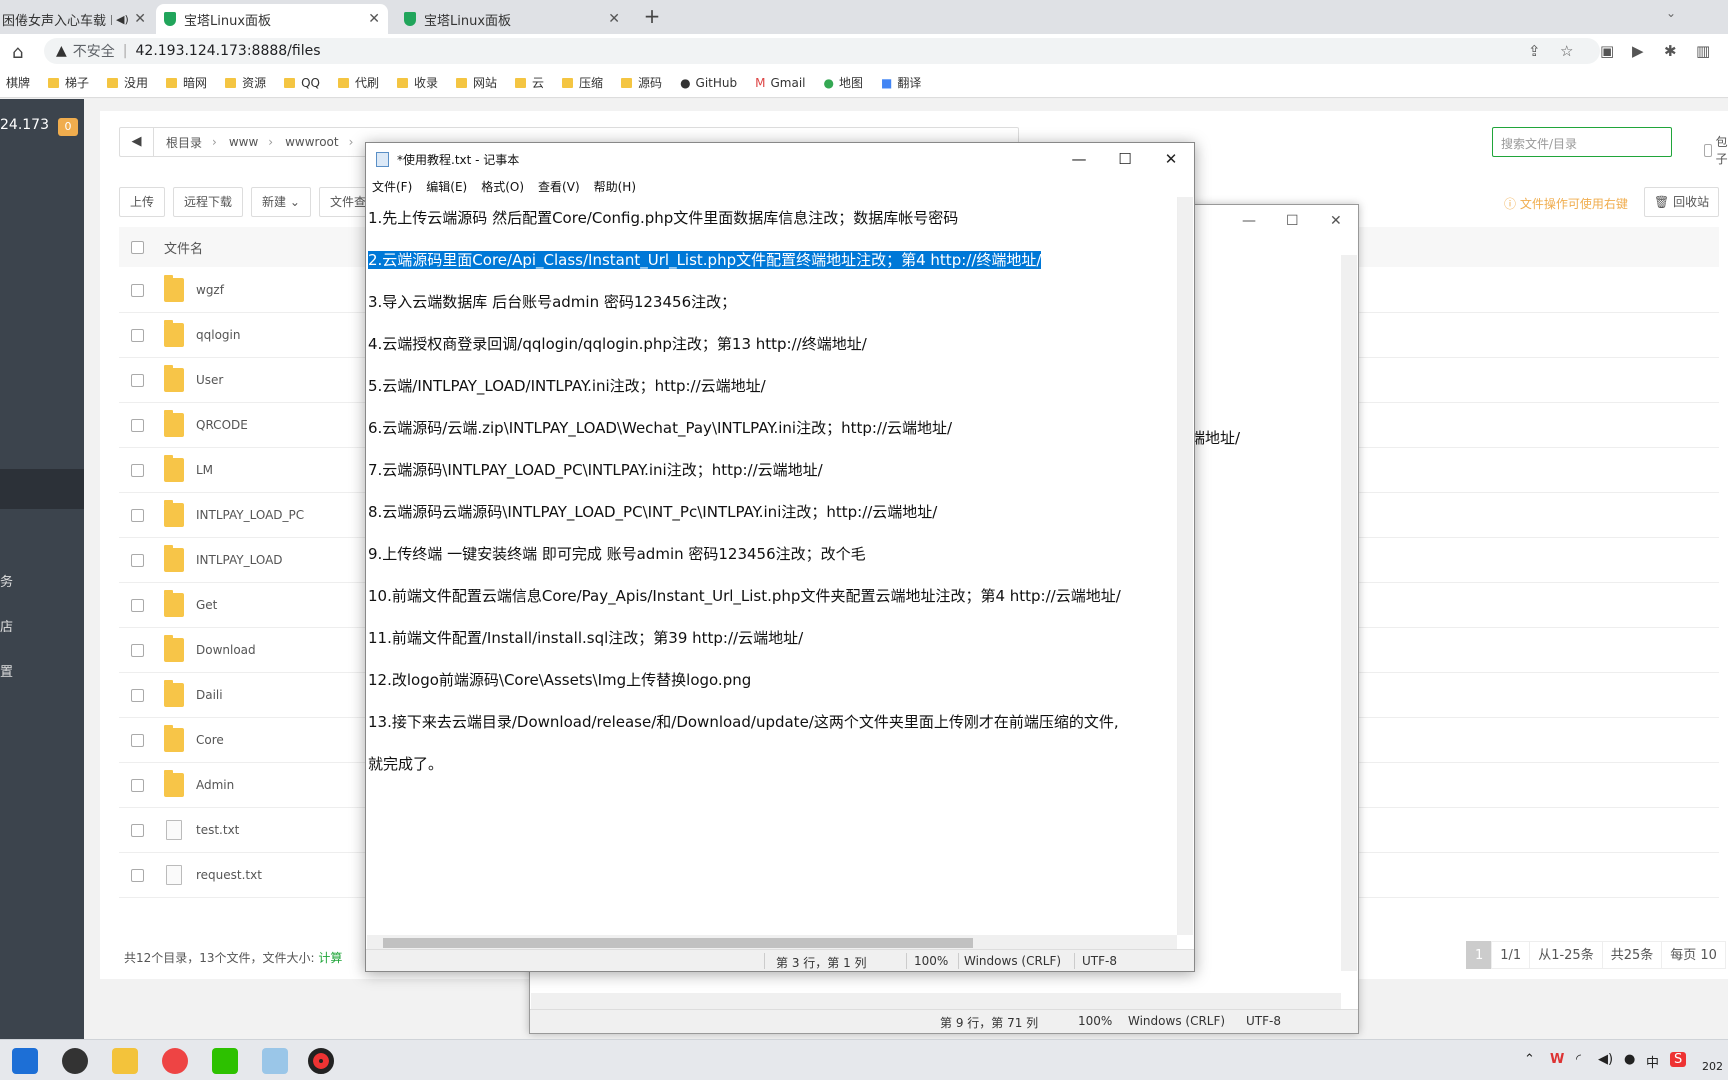 The height and width of the screenshot is (1080, 1728). What do you see at coordinates (206, 605) in the screenshot?
I see `file-name: Get` at bounding box center [206, 605].